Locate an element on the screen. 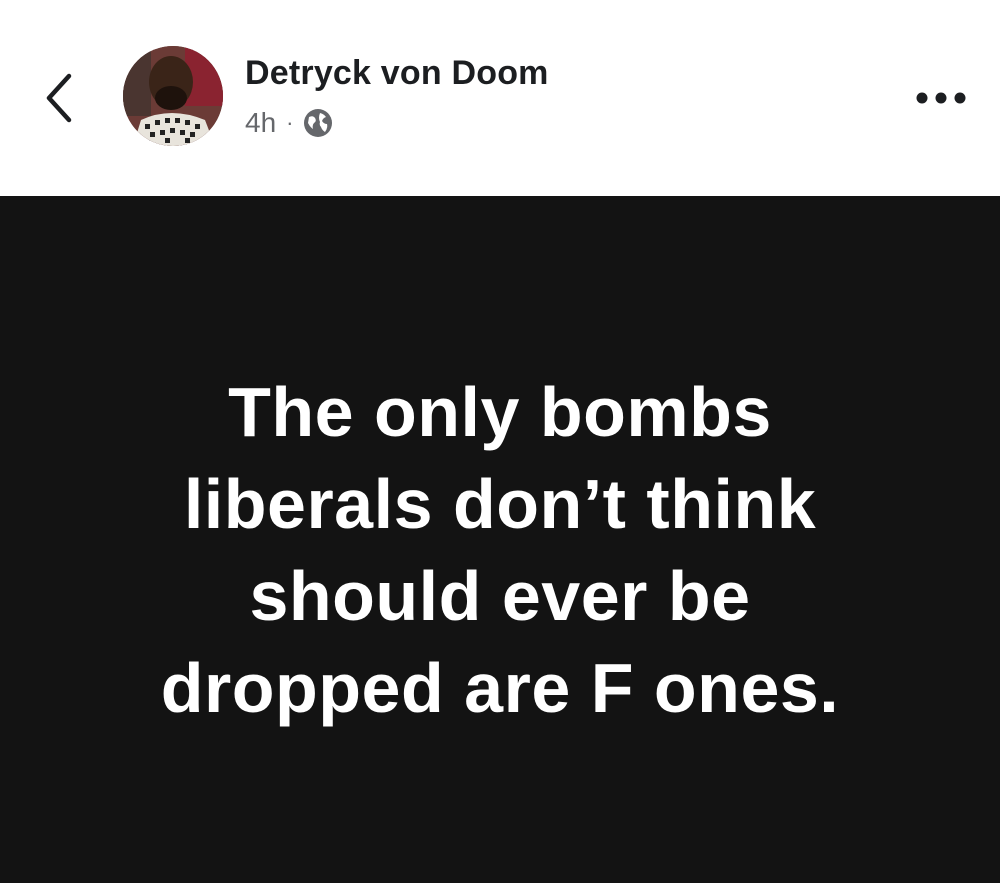 The image size is (1000, 883). timestamp: 4h is located at coordinates (260, 123).